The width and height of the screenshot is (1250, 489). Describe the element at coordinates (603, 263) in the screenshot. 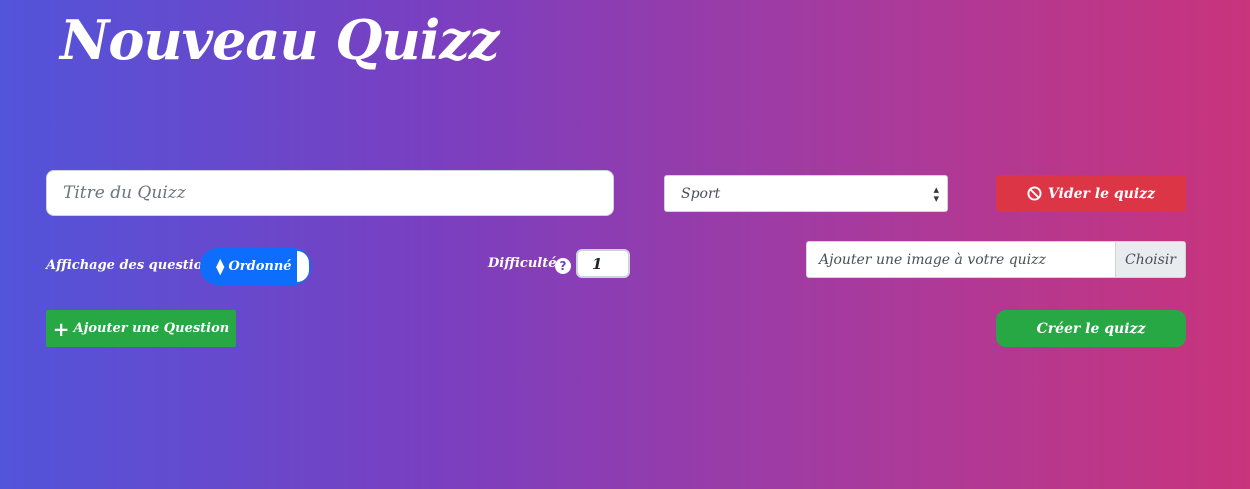

I see `difficulty-input` at that location.